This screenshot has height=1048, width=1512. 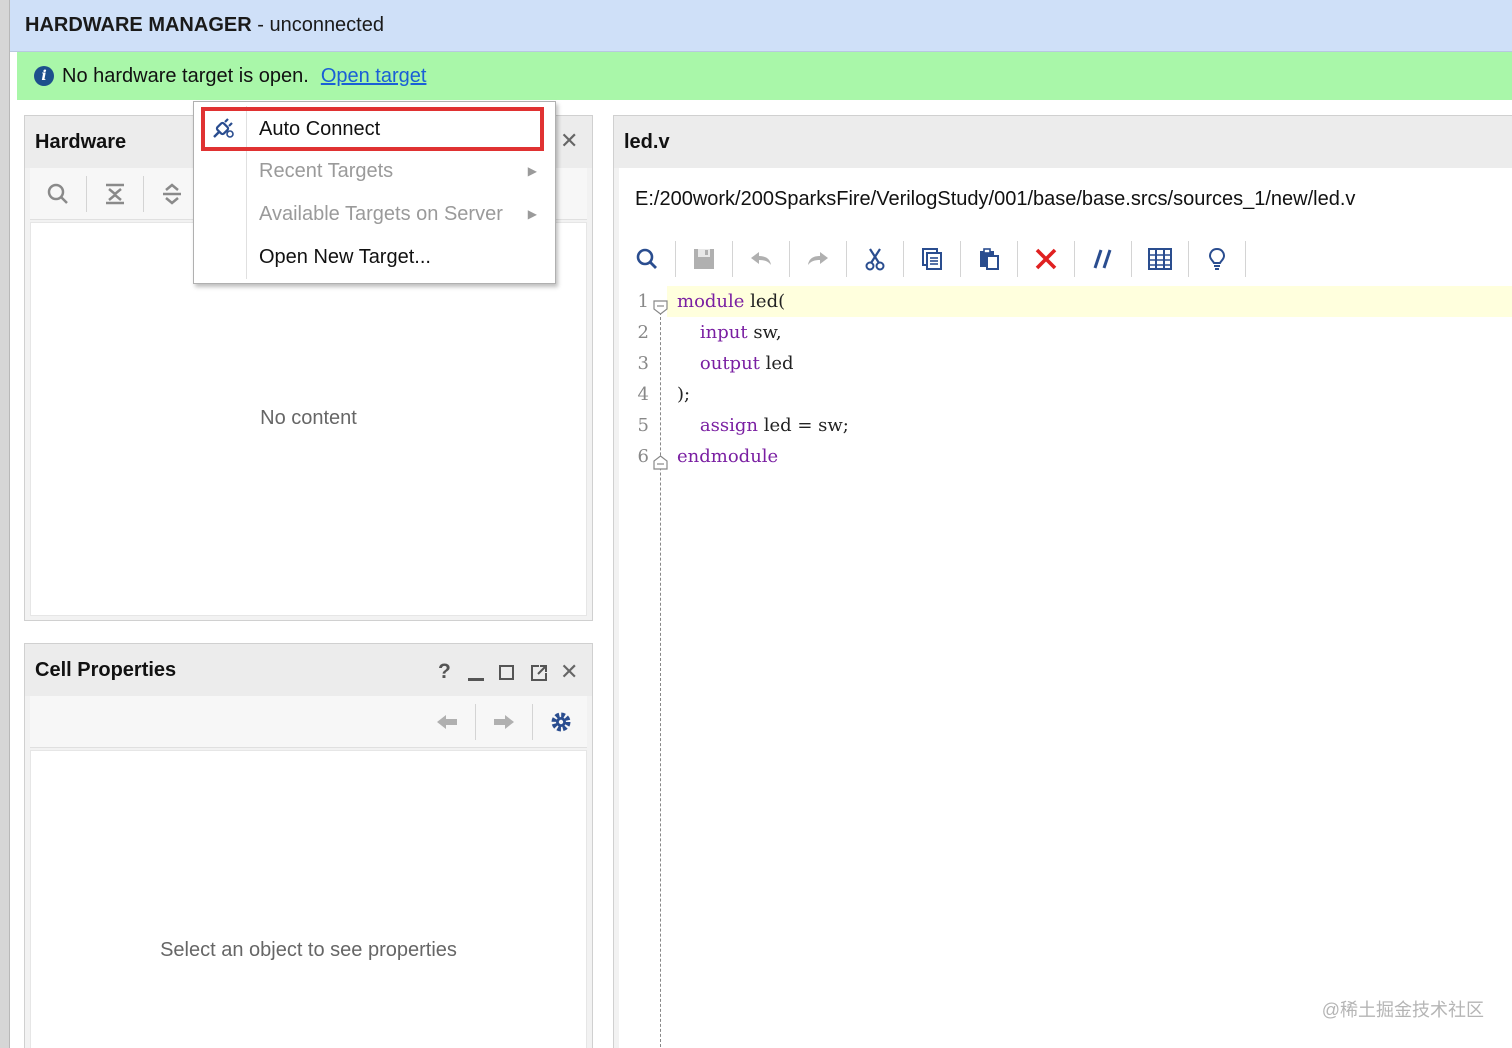 I want to click on code-text: endmodule, so click(x=727, y=456).